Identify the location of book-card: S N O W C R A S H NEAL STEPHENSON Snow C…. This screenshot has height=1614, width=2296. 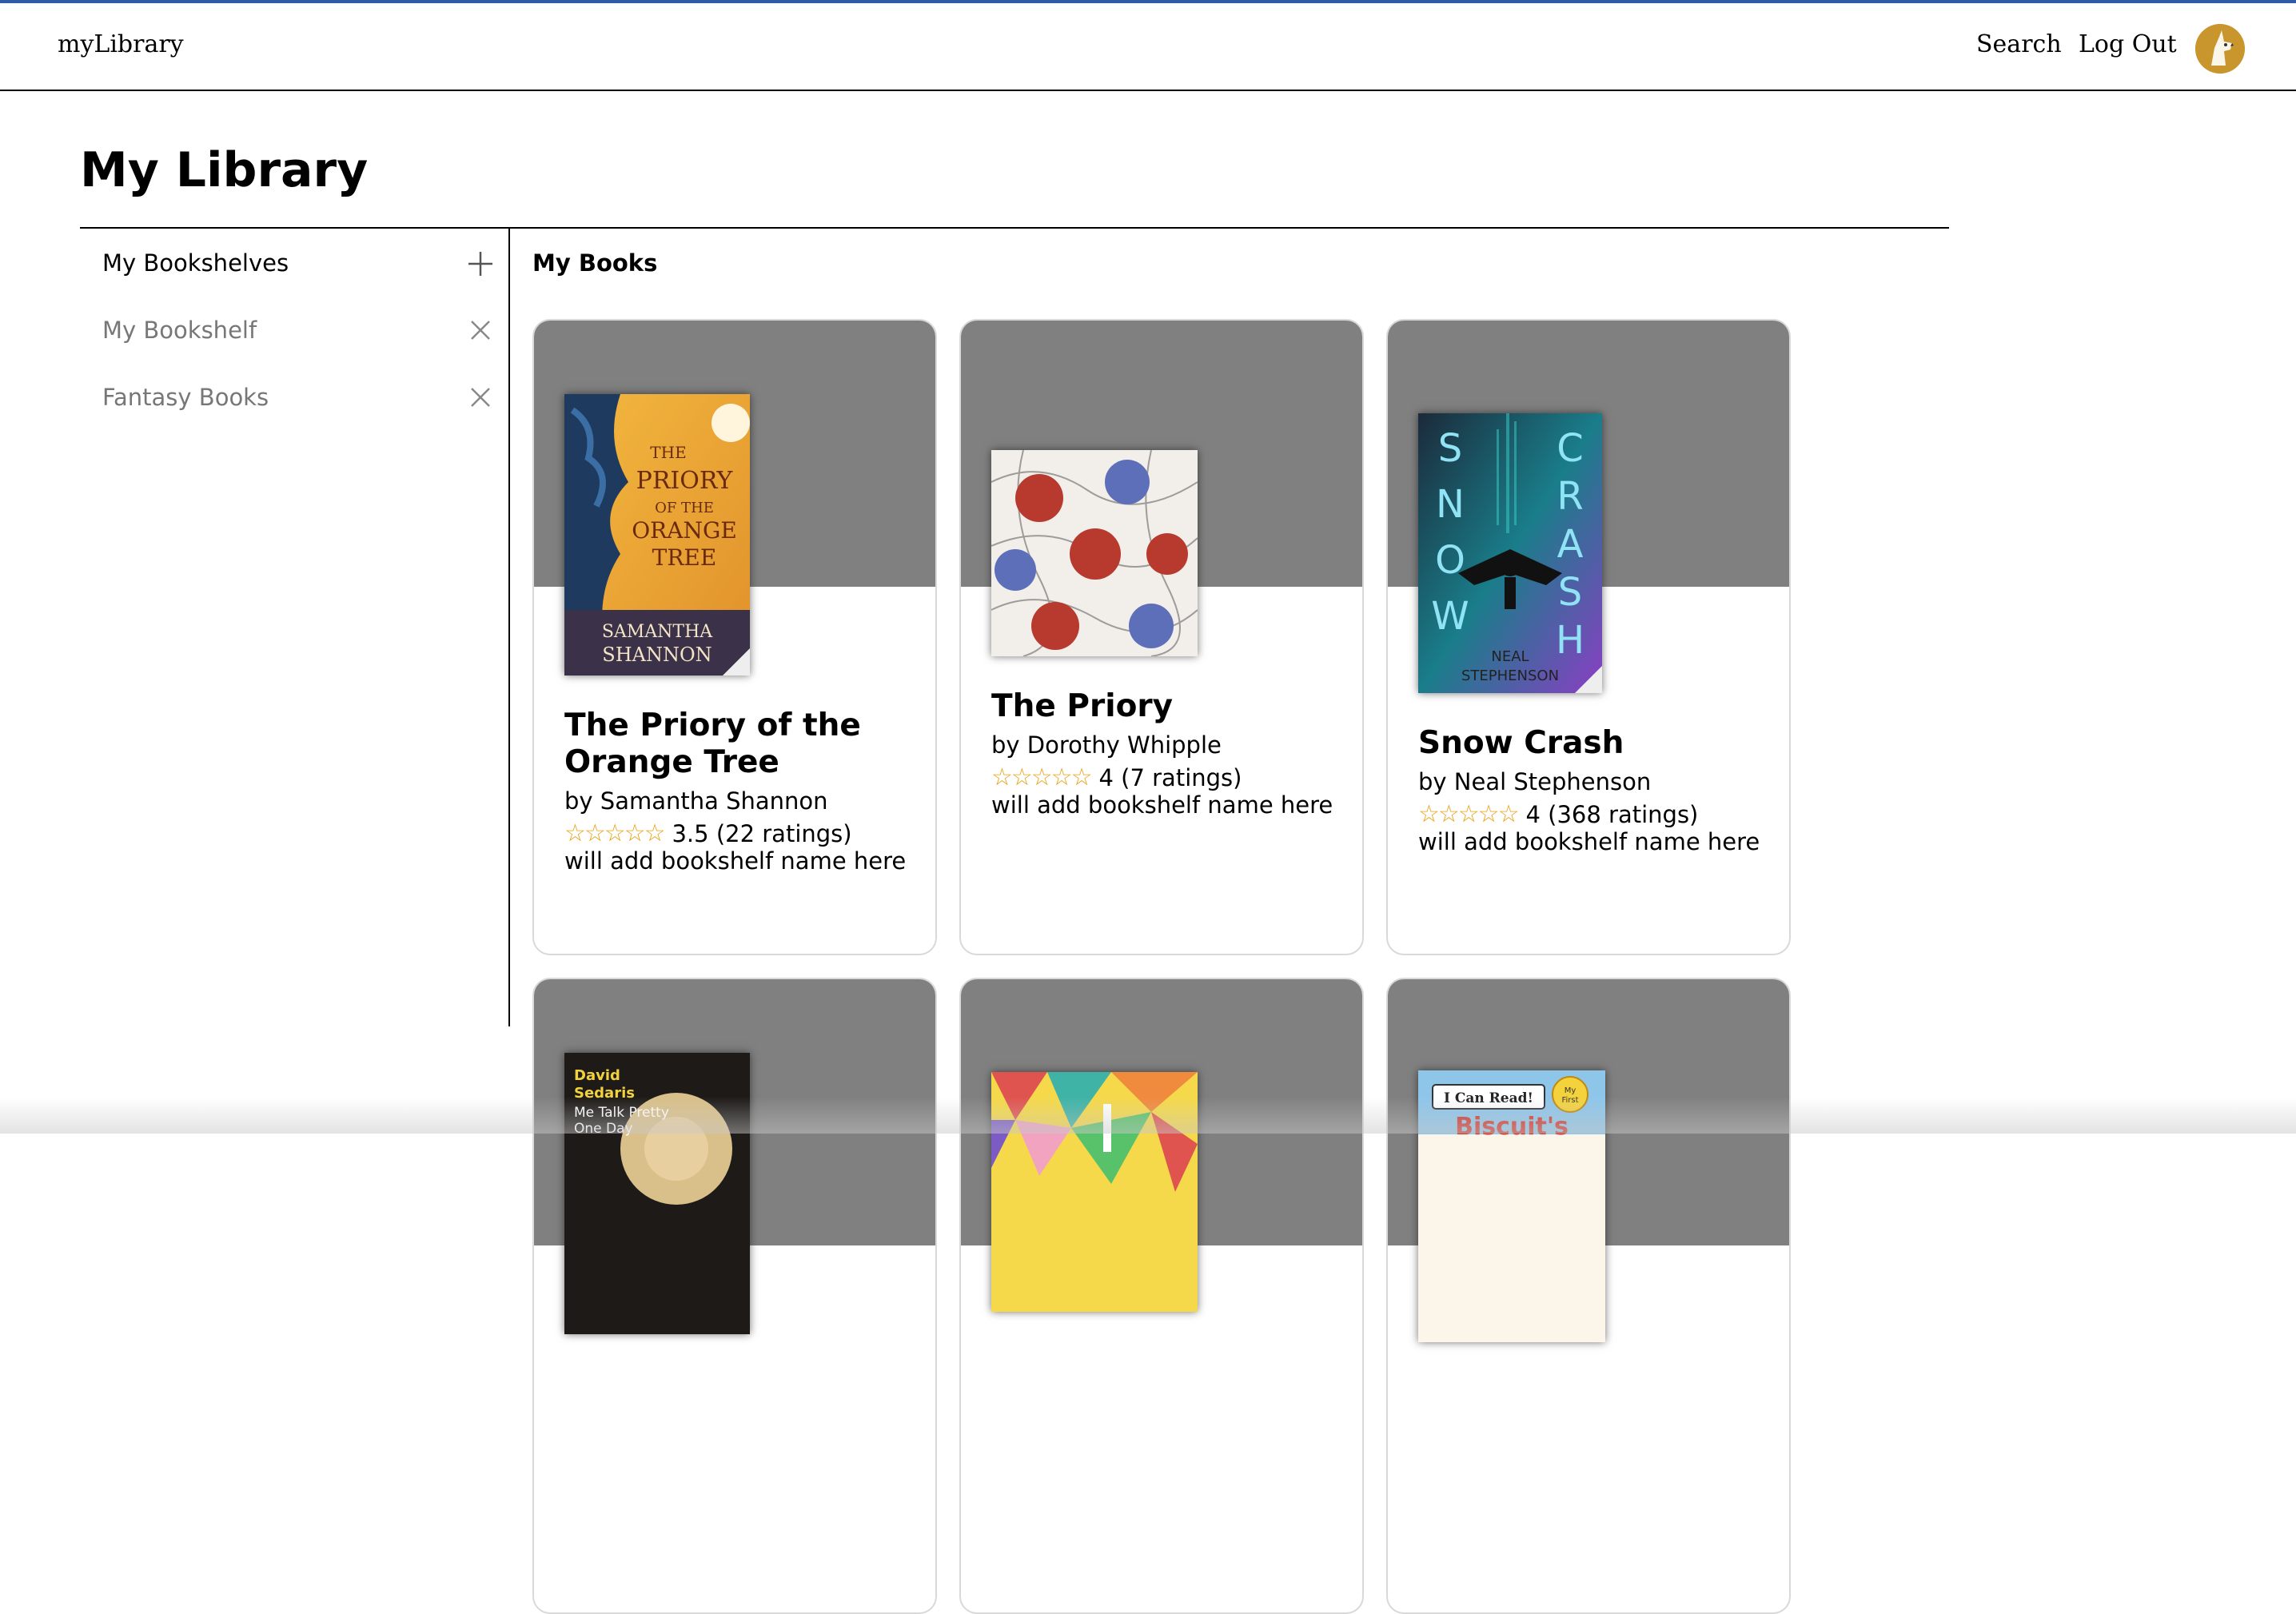
(1588, 637).